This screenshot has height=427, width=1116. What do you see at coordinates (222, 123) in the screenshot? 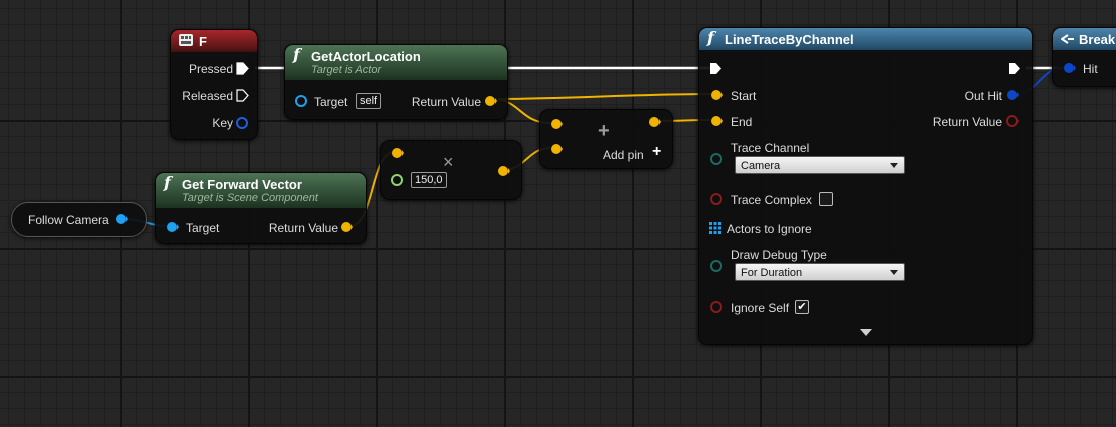
I see `key-label: Key` at bounding box center [222, 123].